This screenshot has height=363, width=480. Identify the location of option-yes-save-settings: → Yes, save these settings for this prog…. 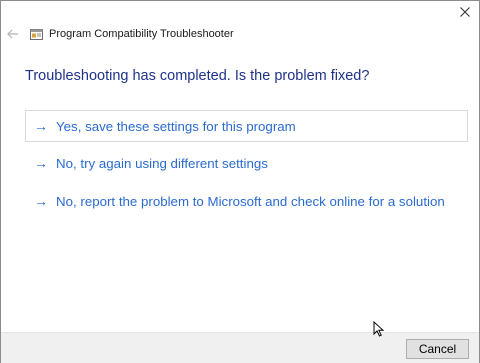
(246, 126).